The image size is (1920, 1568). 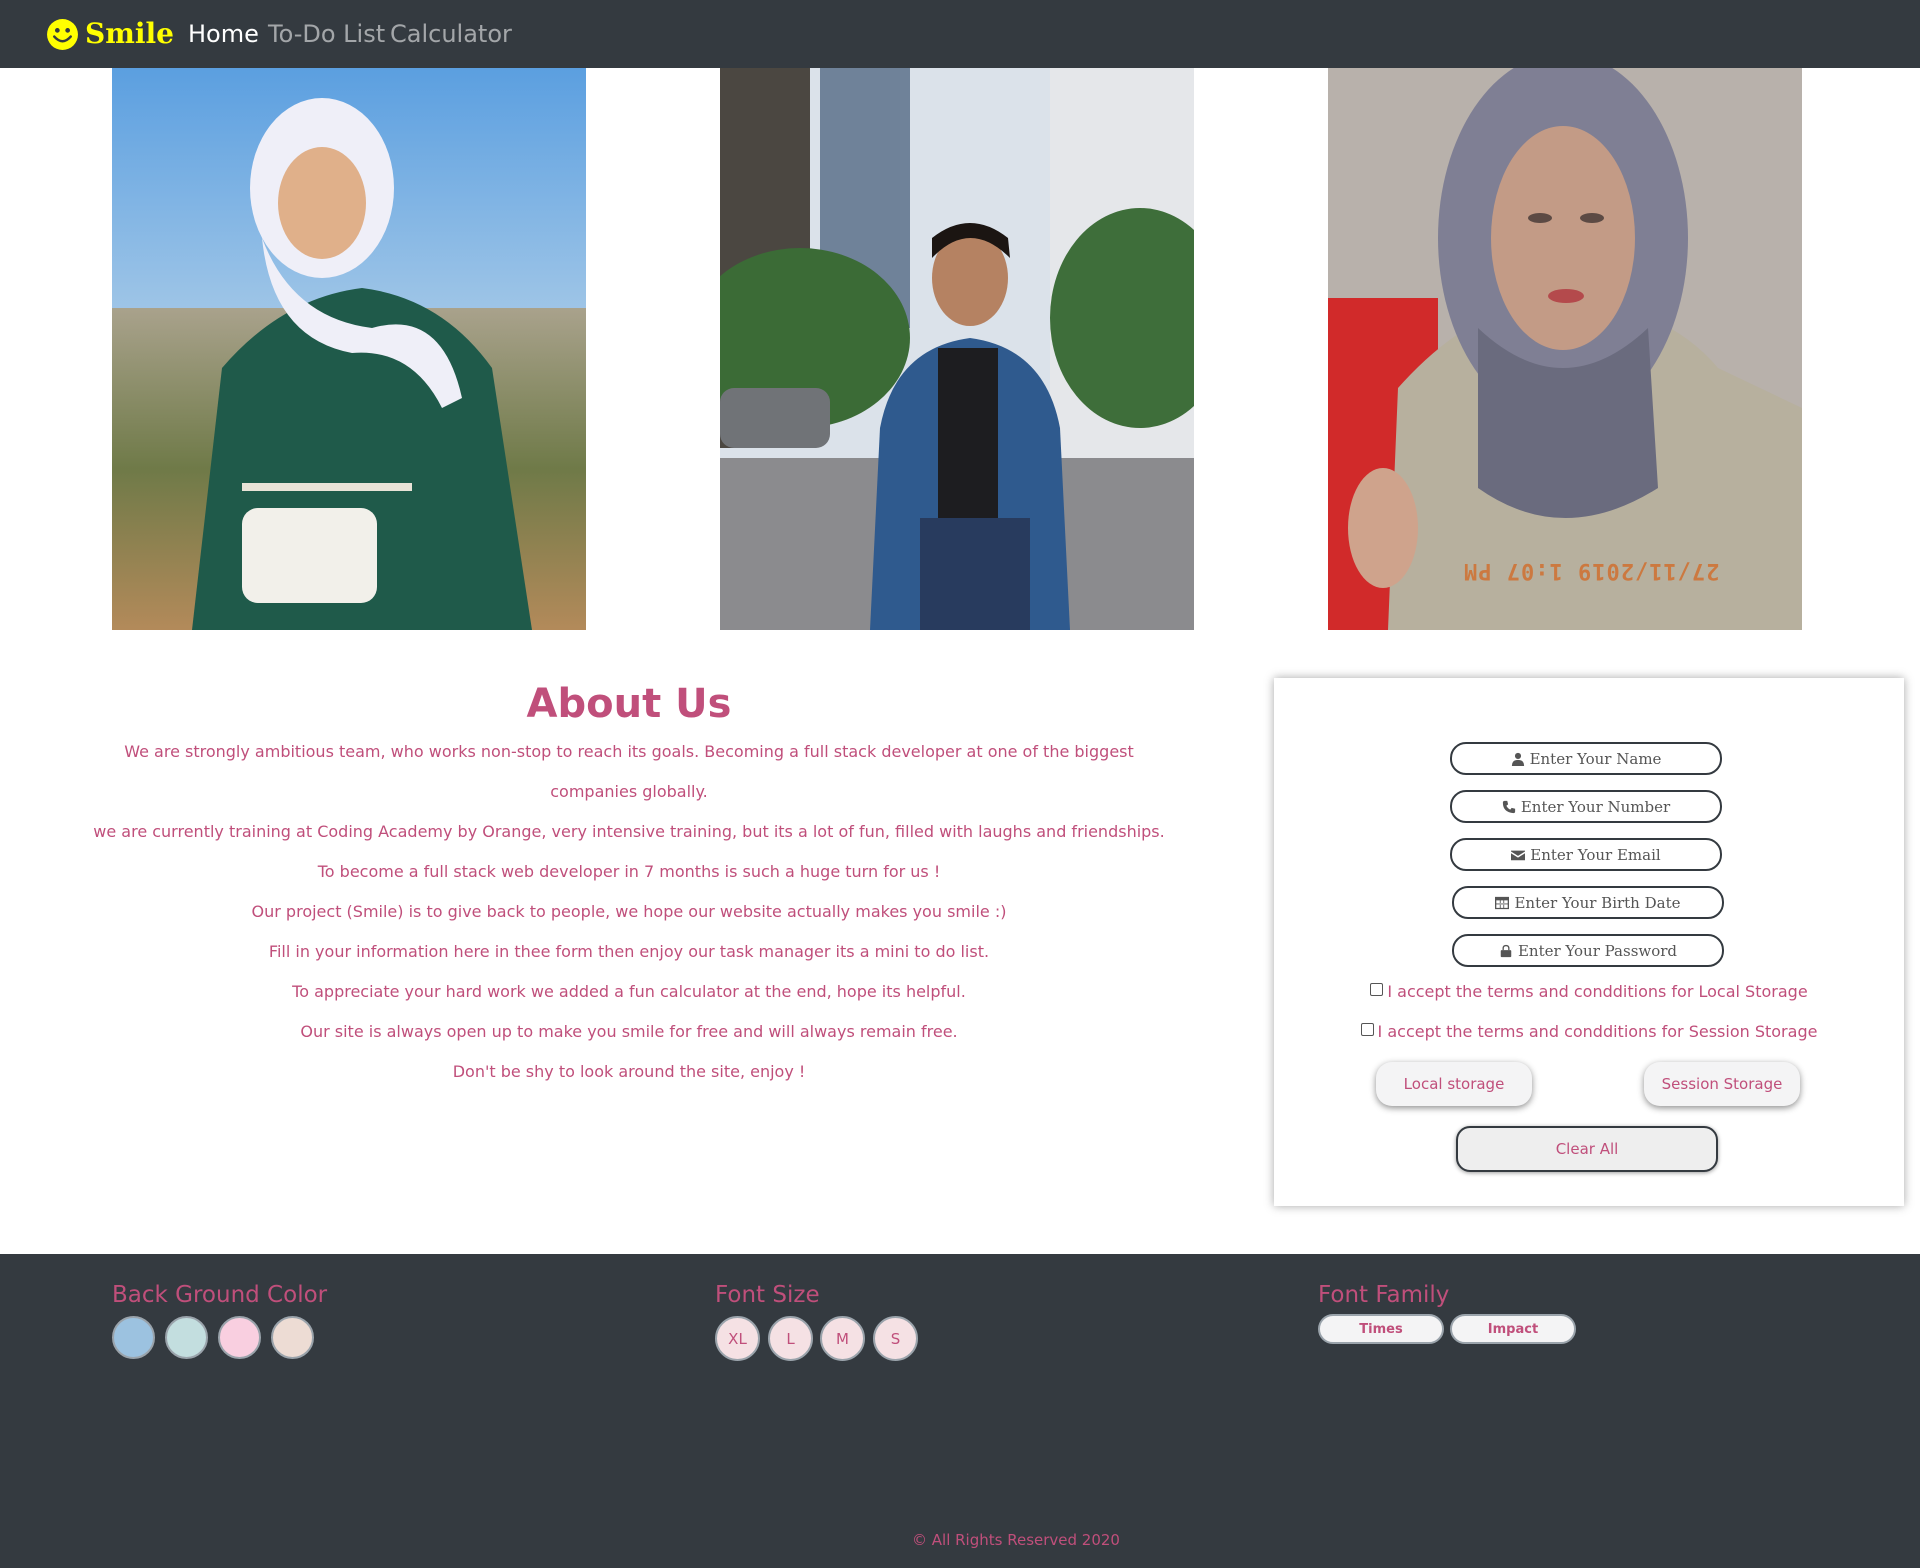 What do you see at coordinates (1506, 950) in the screenshot?
I see `lock-icon` at bounding box center [1506, 950].